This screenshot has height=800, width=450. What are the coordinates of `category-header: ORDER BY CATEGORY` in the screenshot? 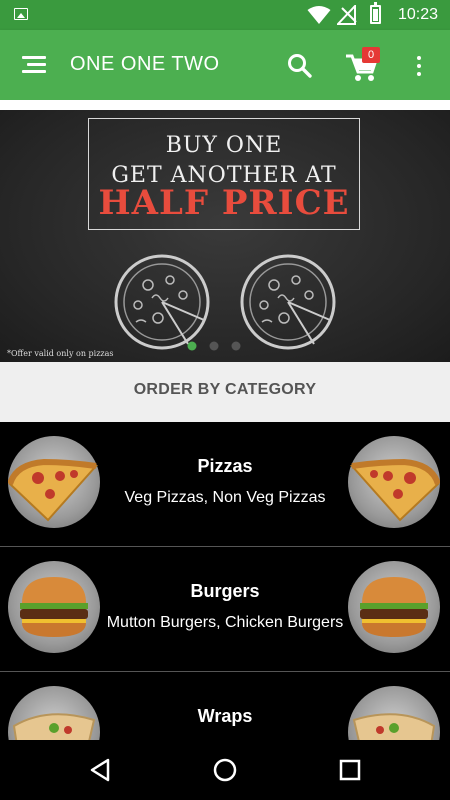 It's located at (225, 392).